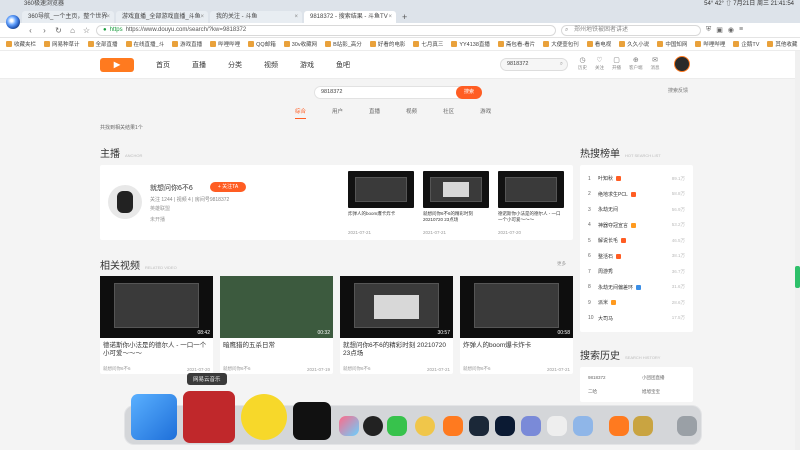  I want to click on reload-icon: ↻, so click(58, 30).